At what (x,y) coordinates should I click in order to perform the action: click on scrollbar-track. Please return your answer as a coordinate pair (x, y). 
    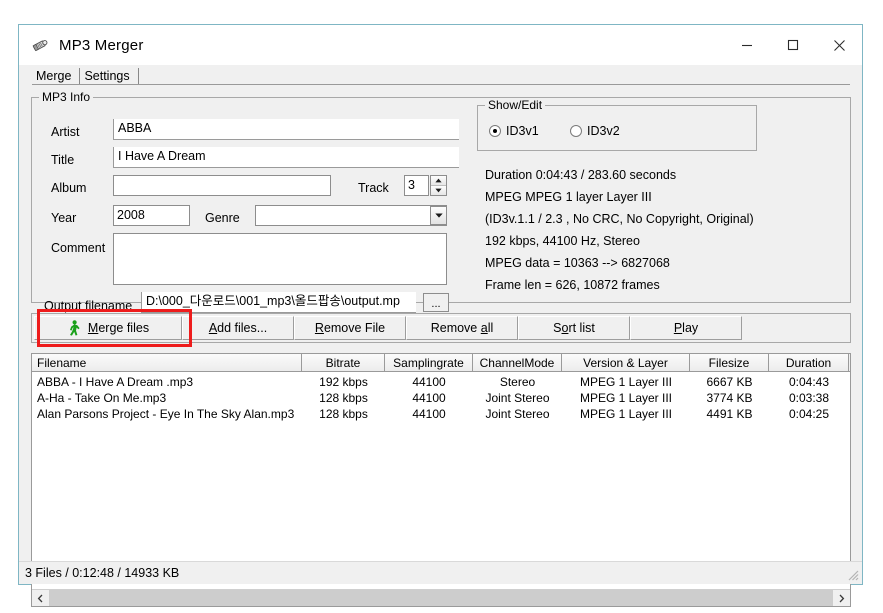
    Looking at the image, I should click on (441, 598).